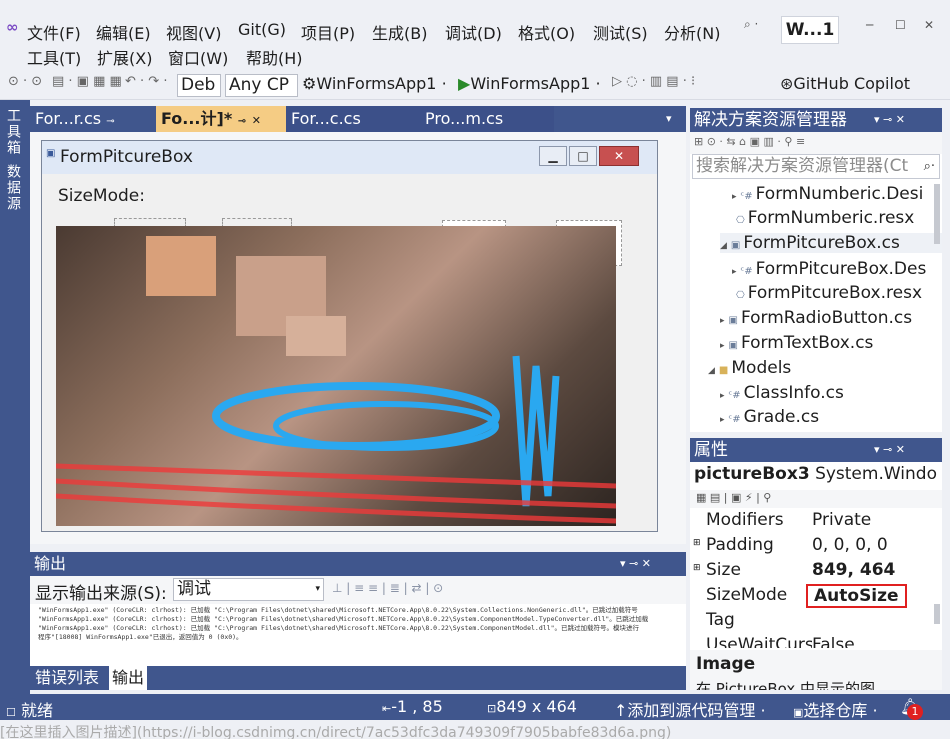  What do you see at coordinates (915, 712) in the screenshot?
I see `notification-count-badge: 1` at bounding box center [915, 712].